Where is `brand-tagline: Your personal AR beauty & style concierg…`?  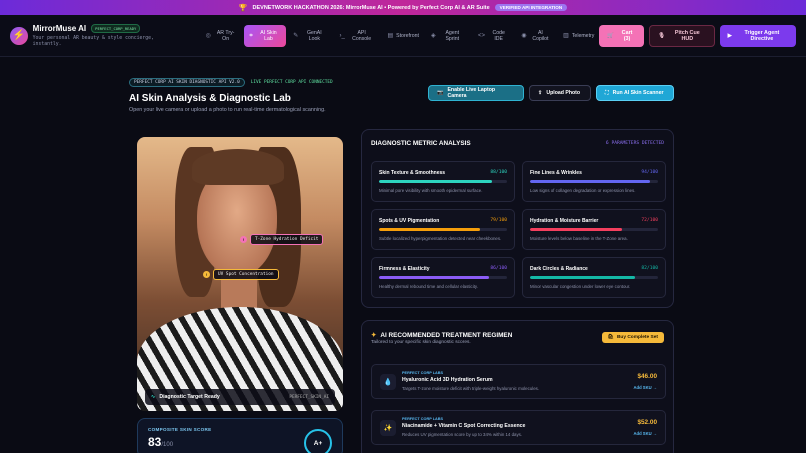
brand-tagline: Your personal AR beauty & style concierg… is located at coordinates (93, 41).